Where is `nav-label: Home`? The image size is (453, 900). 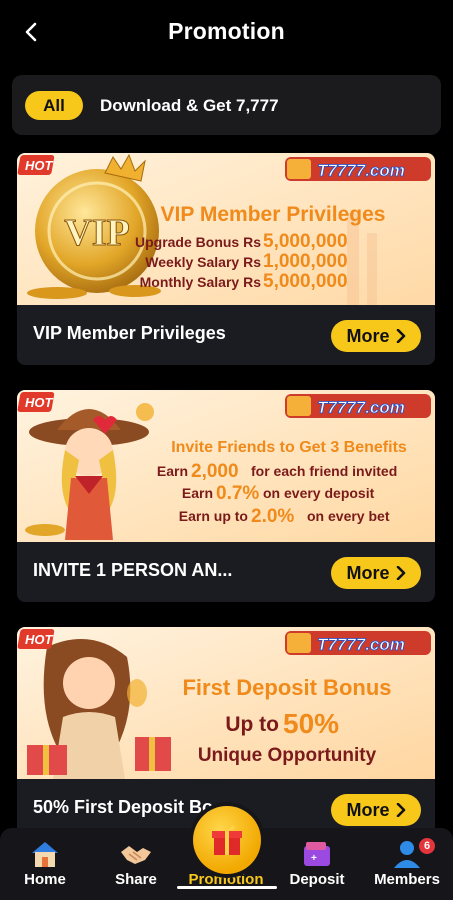
nav-label: Home is located at coordinates (45, 879).